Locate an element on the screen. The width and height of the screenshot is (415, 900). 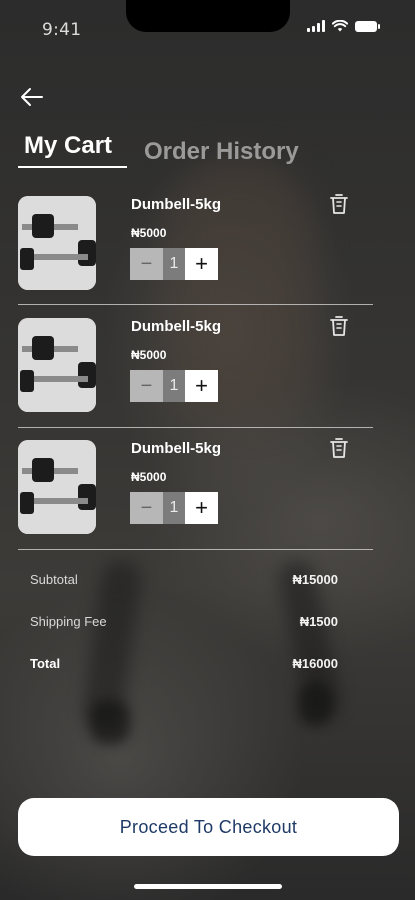
signal-icon is located at coordinates (316, 26).